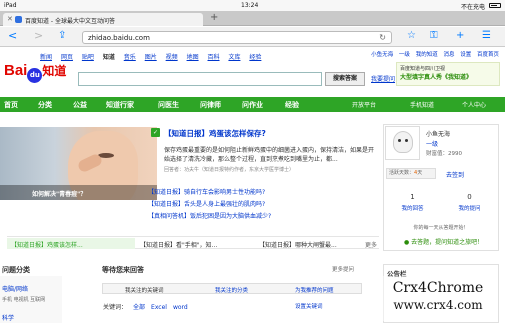 This screenshot has height=323, width=505. Describe the element at coordinates (200, 79) in the screenshot. I see `search-input` at that location.